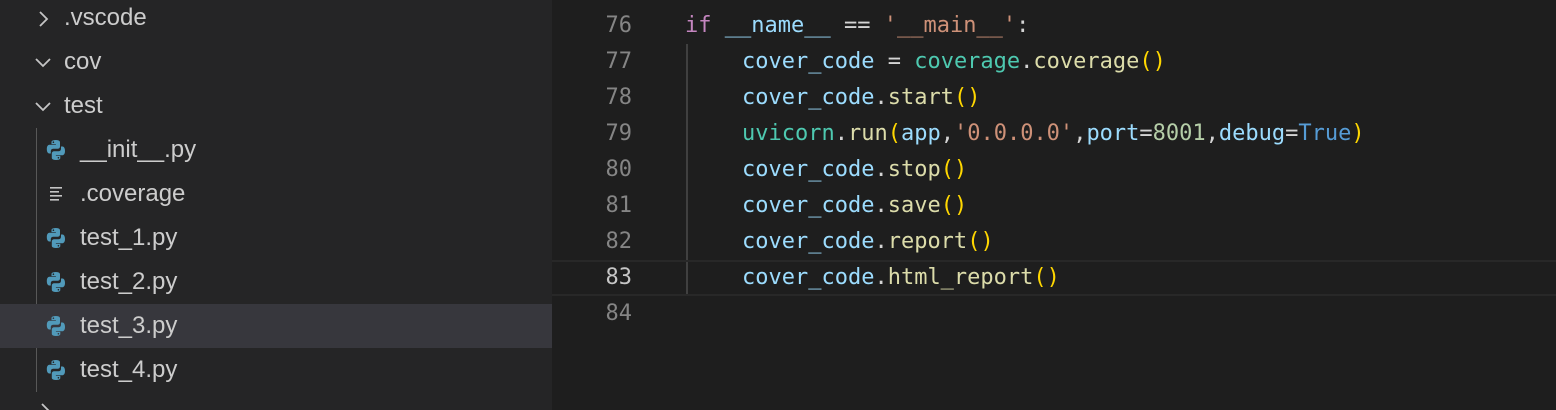  I want to click on file-label: test_3.py, so click(129, 325).